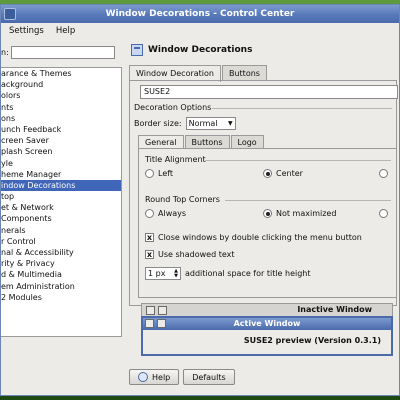  I want to click on module-item: rity & Privacy, so click(61, 263).